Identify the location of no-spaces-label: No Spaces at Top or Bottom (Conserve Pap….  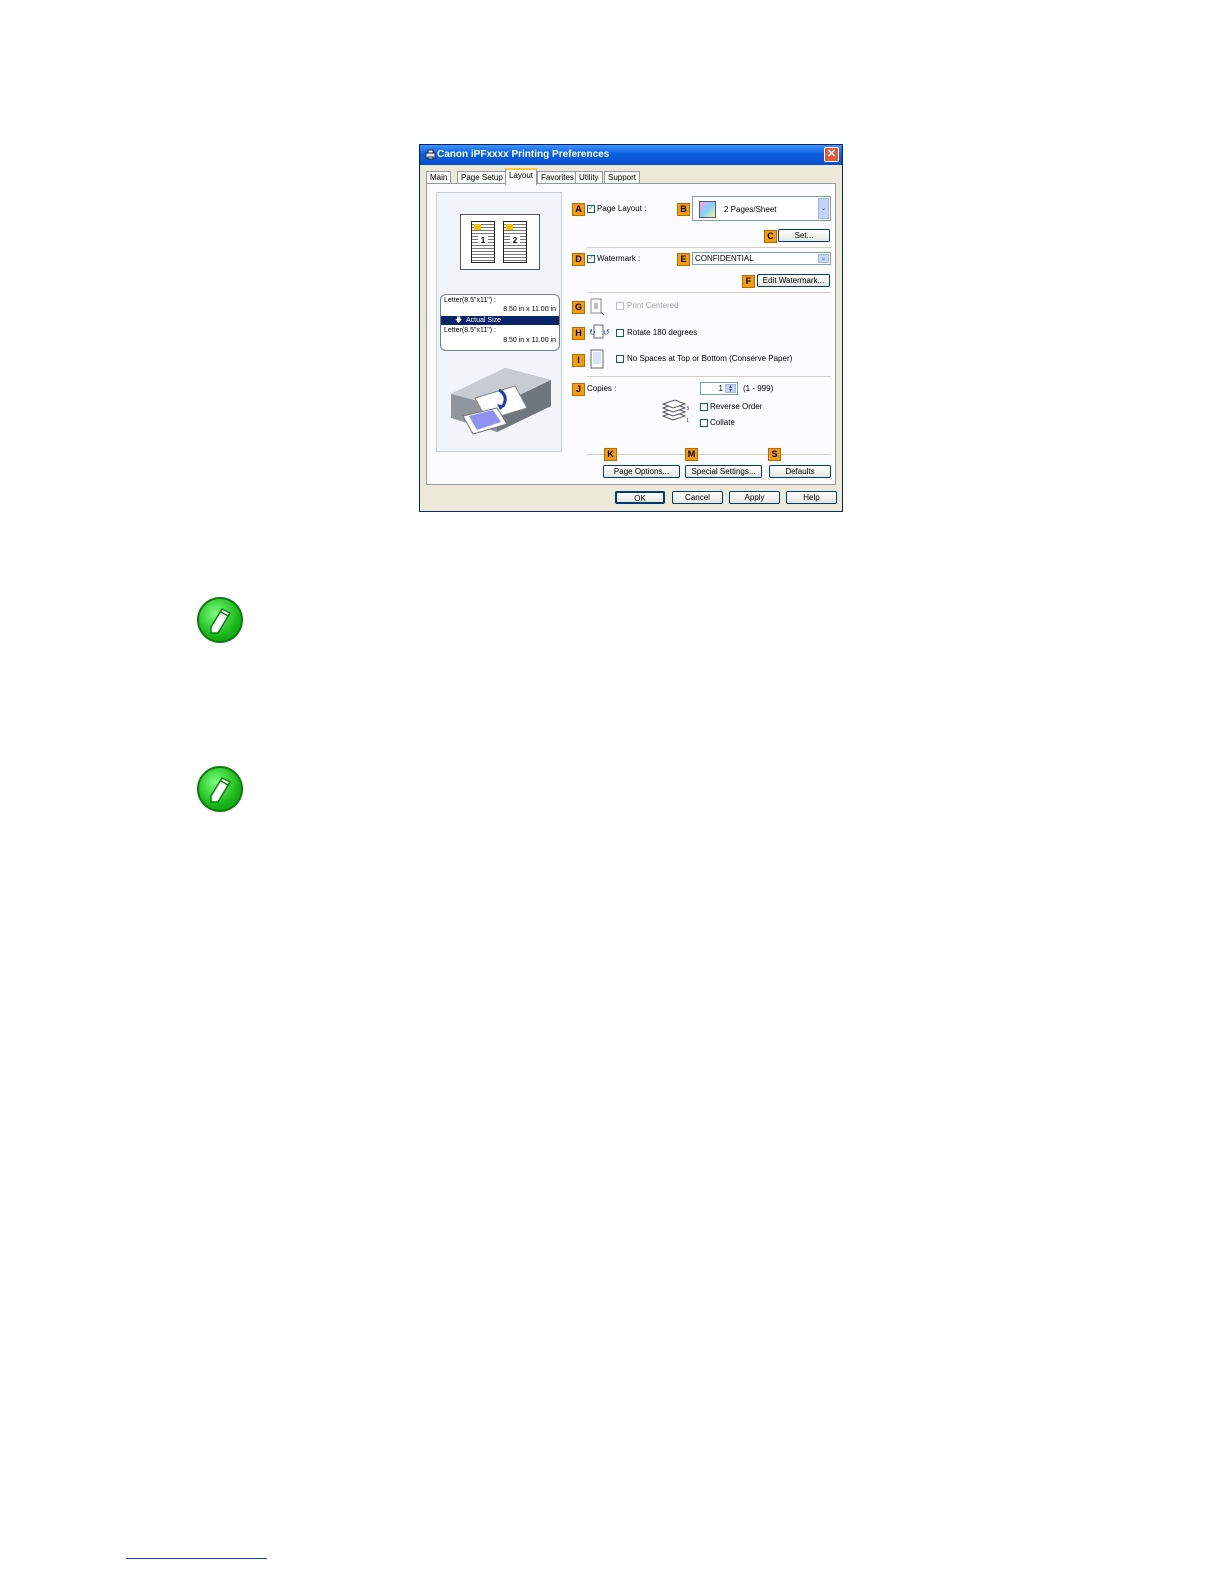
(710, 358).